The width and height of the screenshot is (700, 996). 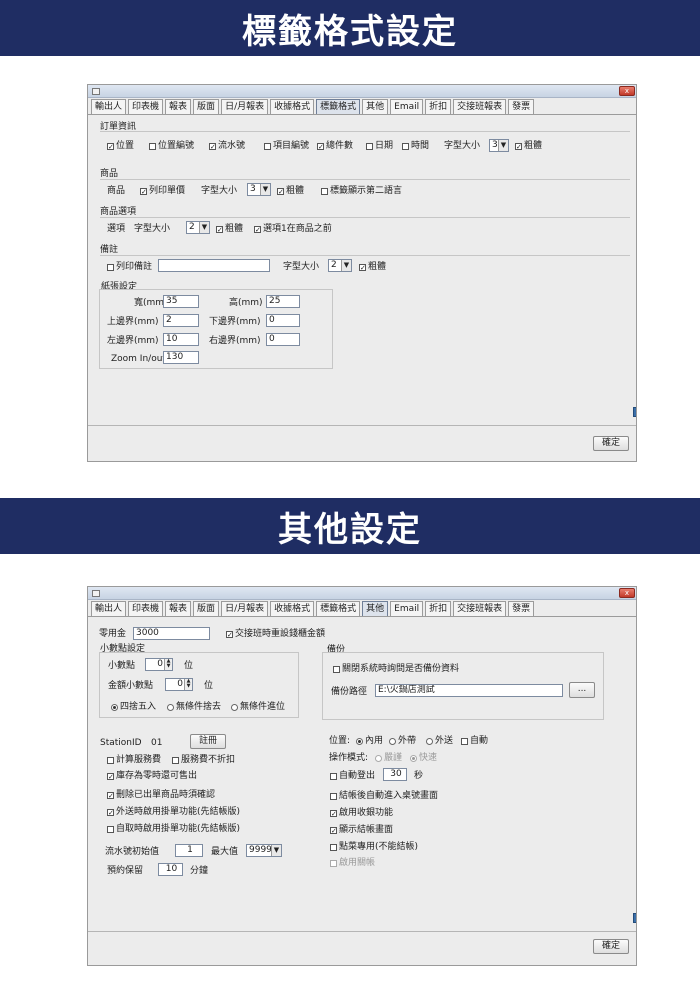 What do you see at coordinates (116, 229) in the screenshot?
I see `option-row-label: 選項` at bounding box center [116, 229].